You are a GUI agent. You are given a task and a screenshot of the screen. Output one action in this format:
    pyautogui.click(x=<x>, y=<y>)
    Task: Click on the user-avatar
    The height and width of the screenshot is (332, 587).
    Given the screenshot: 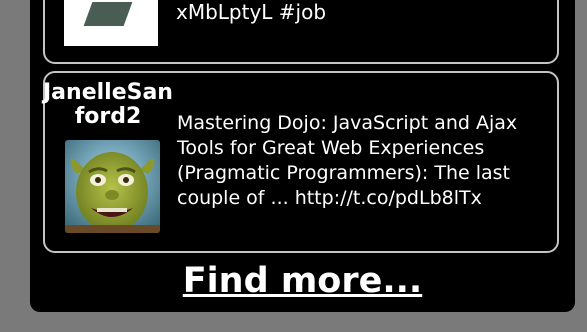 What is the action you would take?
    pyautogui.click(x=112, y=186)
    